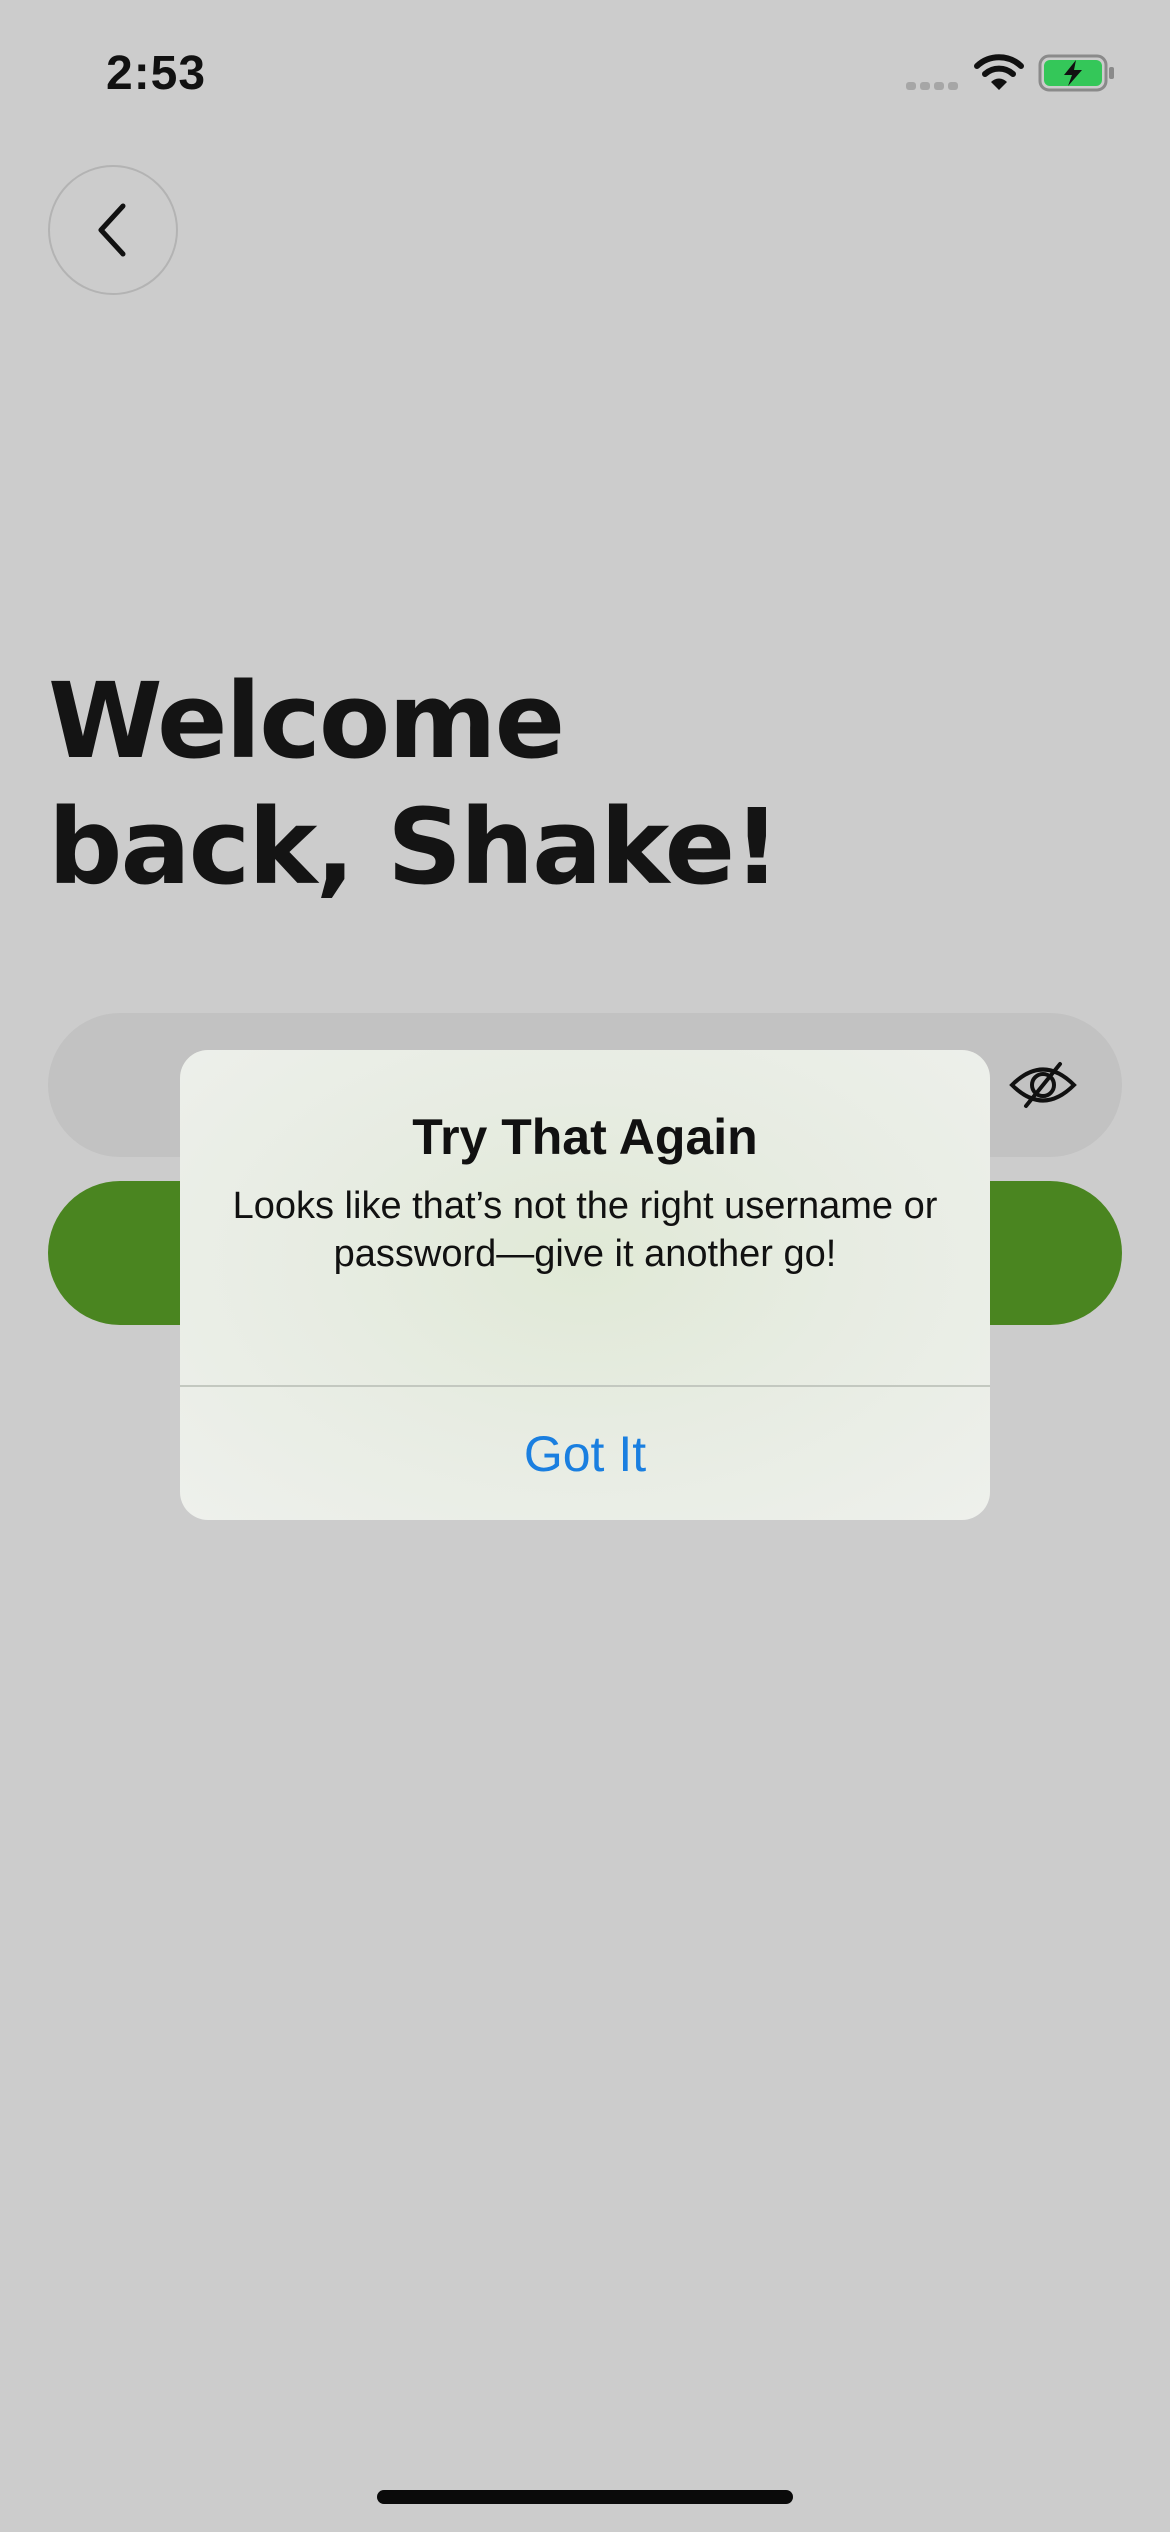  What do you see at coordinates (585, 1453) in the screenshot?
I see `got-it-button: Got It` at bounding box center [585, 1453].